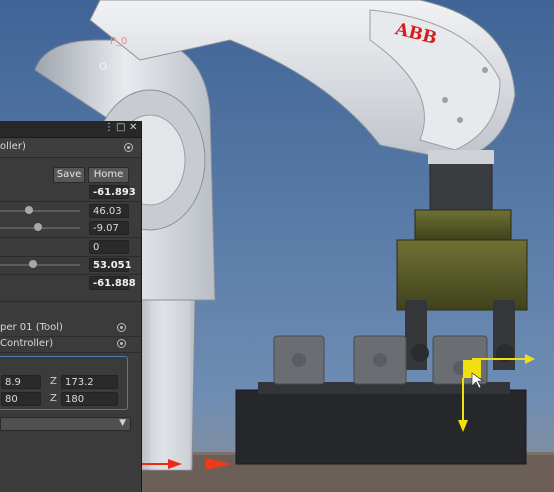 The height and width of the screenshot is (492, 554). What do you see at coordinates (69, 175) in the screenshot?
I see `save-button: Save` at bounding box center [69, 175].